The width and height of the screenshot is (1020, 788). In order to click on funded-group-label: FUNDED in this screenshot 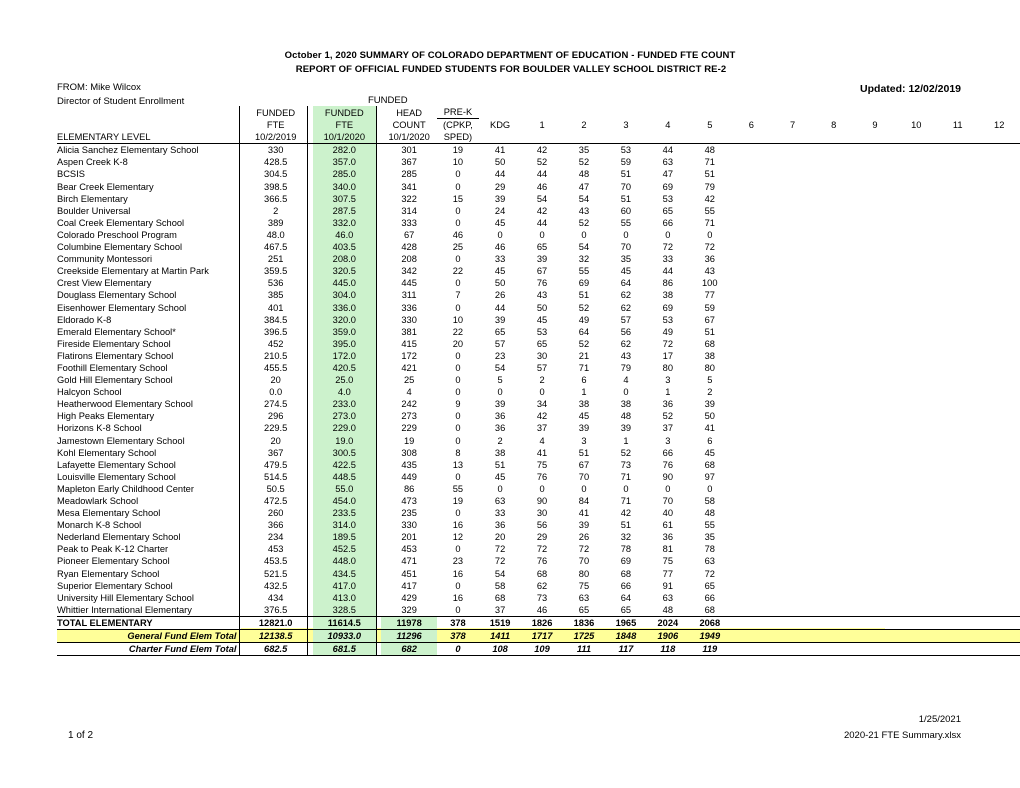, I will do `click(388, 100)`.